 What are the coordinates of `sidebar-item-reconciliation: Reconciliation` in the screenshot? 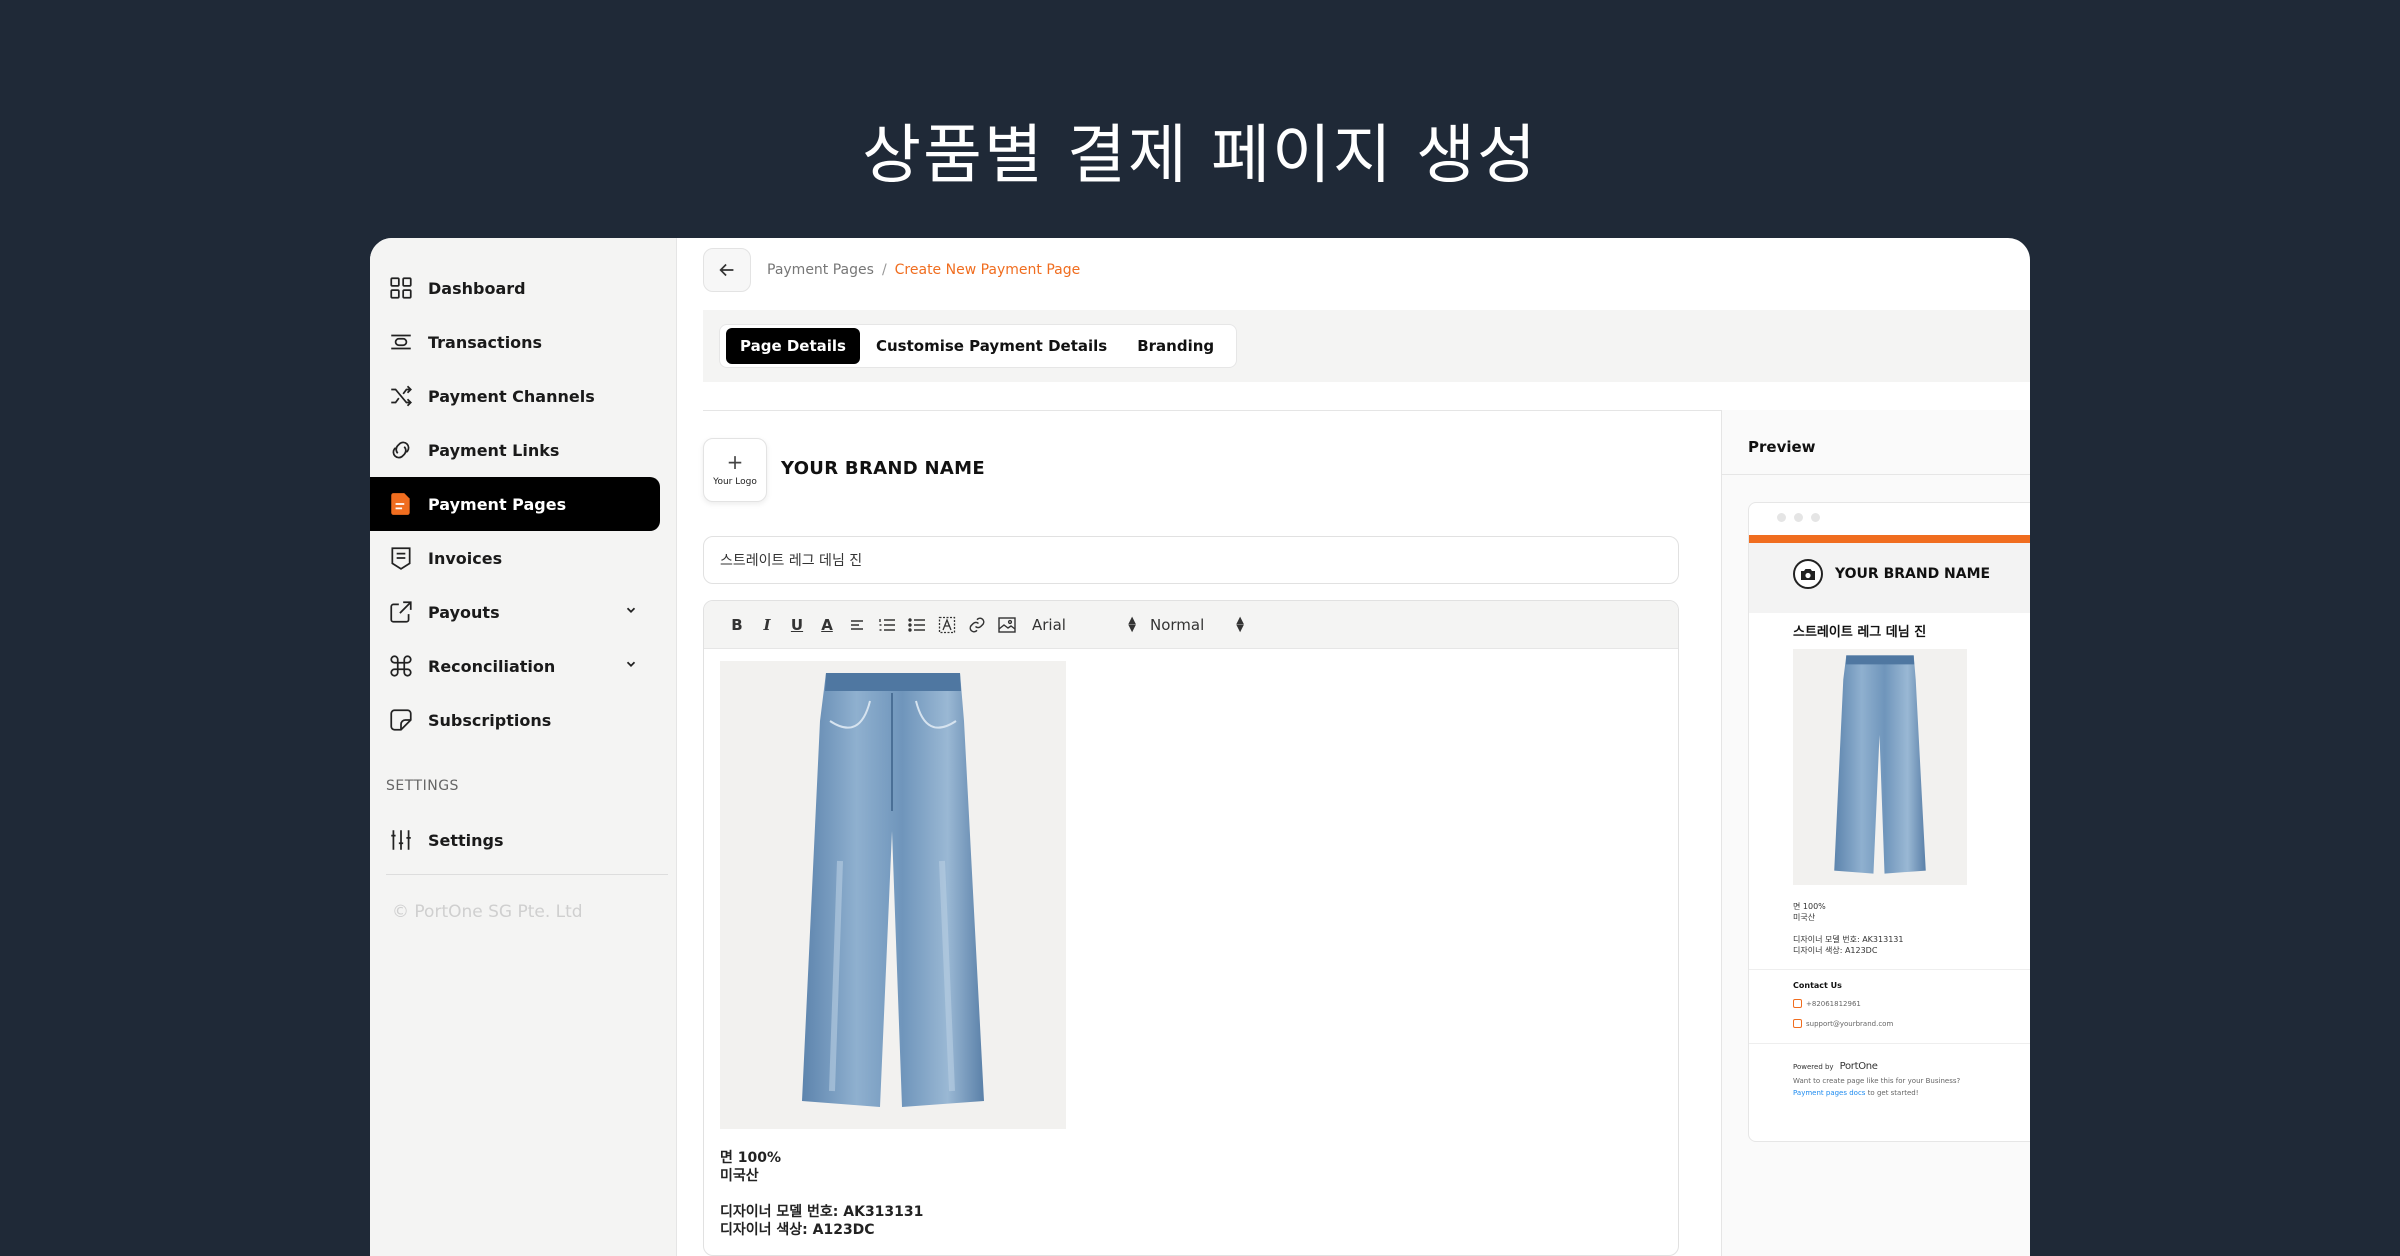 It's located at (515, 666).